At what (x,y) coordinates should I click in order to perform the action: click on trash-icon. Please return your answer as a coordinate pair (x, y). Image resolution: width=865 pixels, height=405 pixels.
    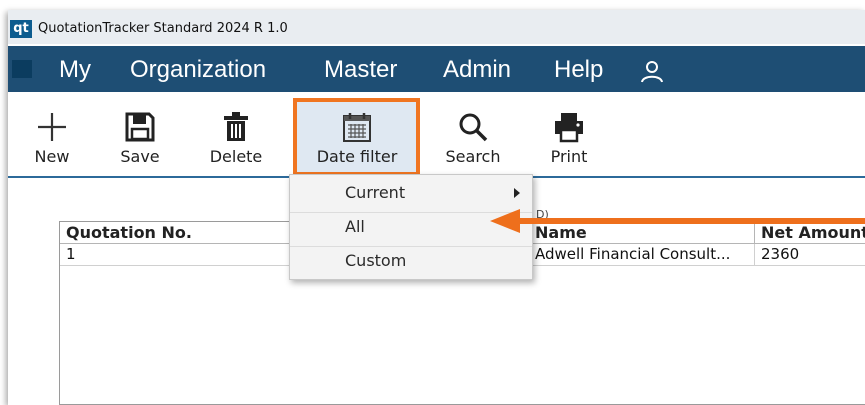
    Looking at the image, I should click on (236, 126).